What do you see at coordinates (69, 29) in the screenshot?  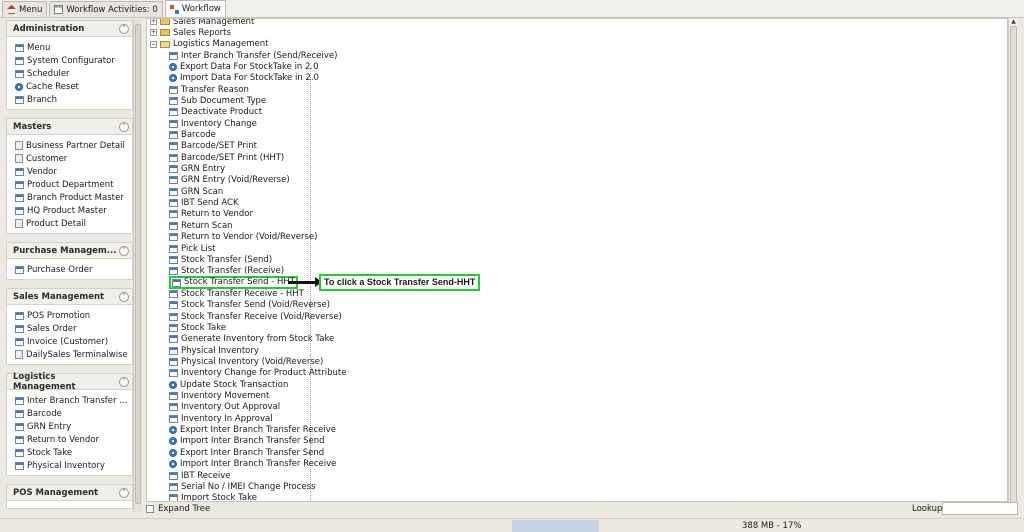 I see `sidebar-panel-header: Administration ˄` at bounding box center [69, 29].